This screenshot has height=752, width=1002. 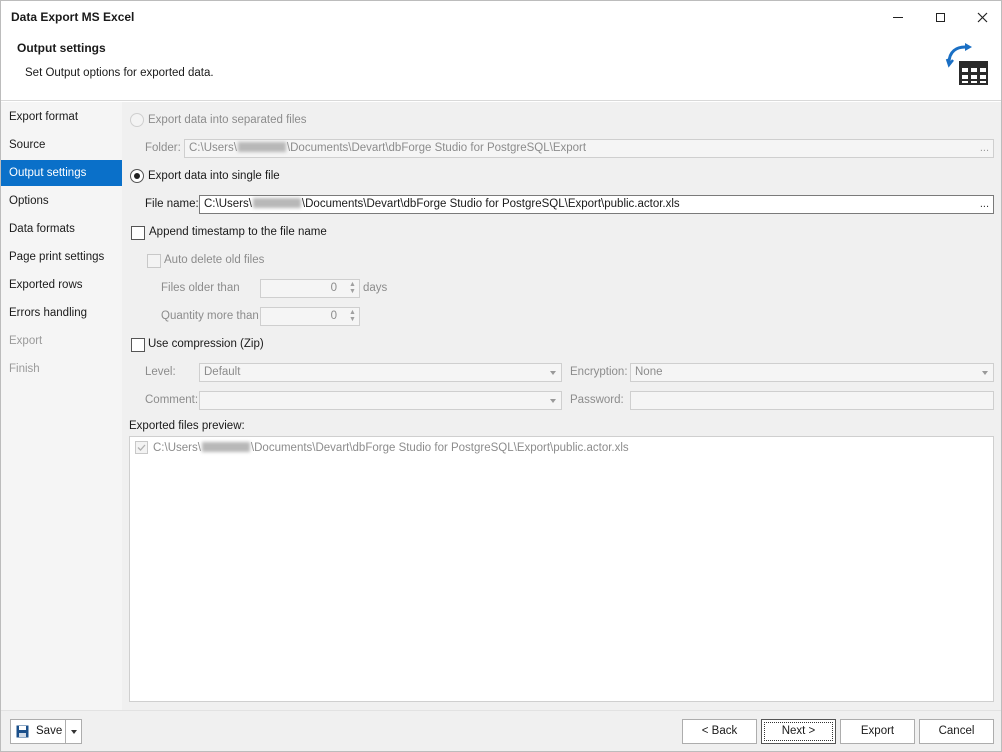 What do you see at coordinates (49, 731) in the screenshot?
I see `save-label: Save` at bounding box center [49, 731].